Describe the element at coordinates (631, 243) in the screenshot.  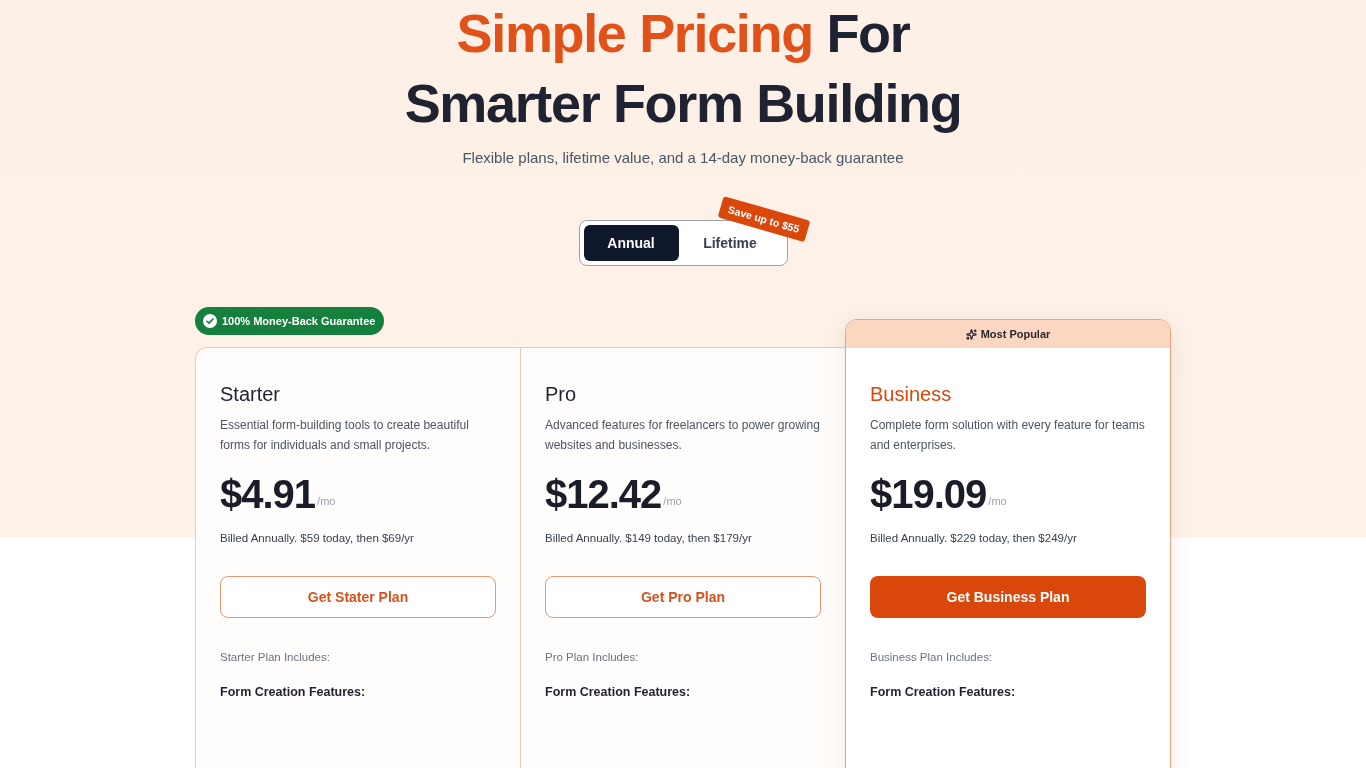
I see `billing-tab: Annual` at that location.